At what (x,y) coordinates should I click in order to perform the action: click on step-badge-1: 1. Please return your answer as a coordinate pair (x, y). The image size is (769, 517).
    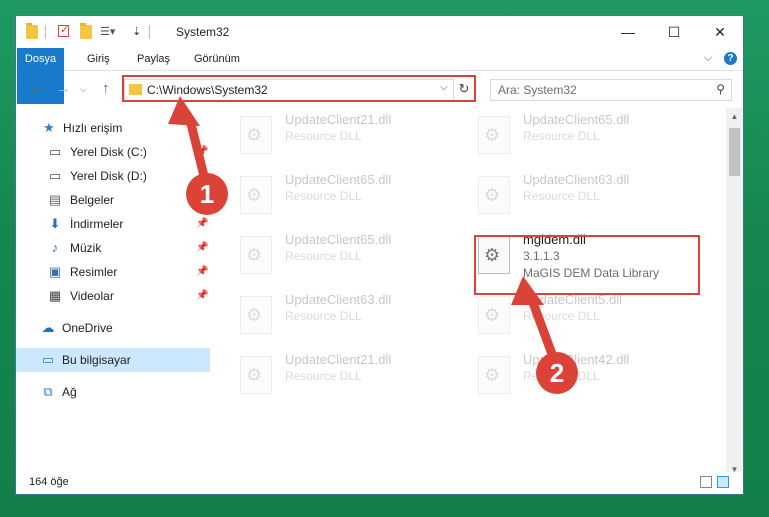
    Looking at the image, I should click on (207, 194).